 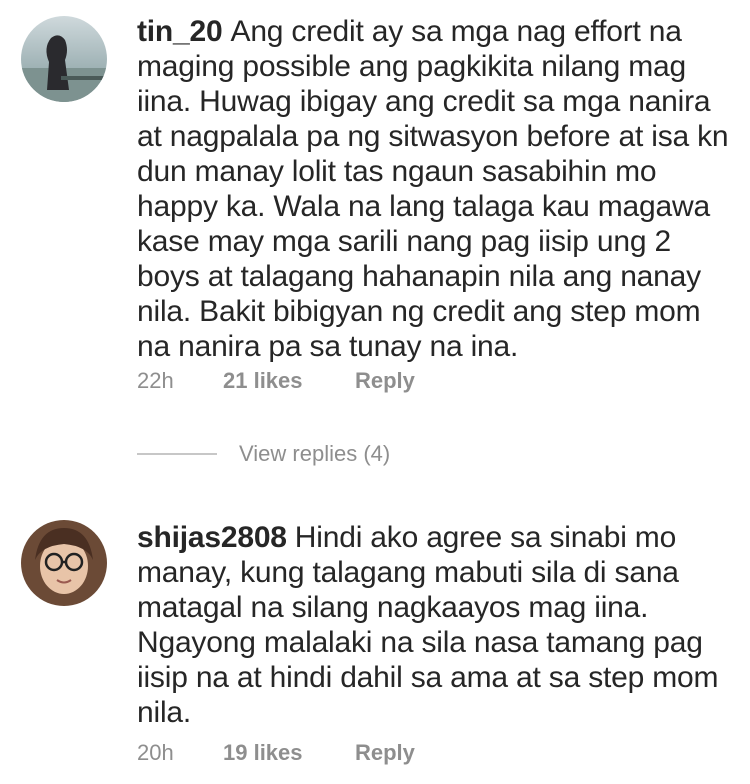 What do you see at coordinates (289, 381) in the screenshot?
I see `comment-likes: 21 likes` at bounding box center [289, 381].